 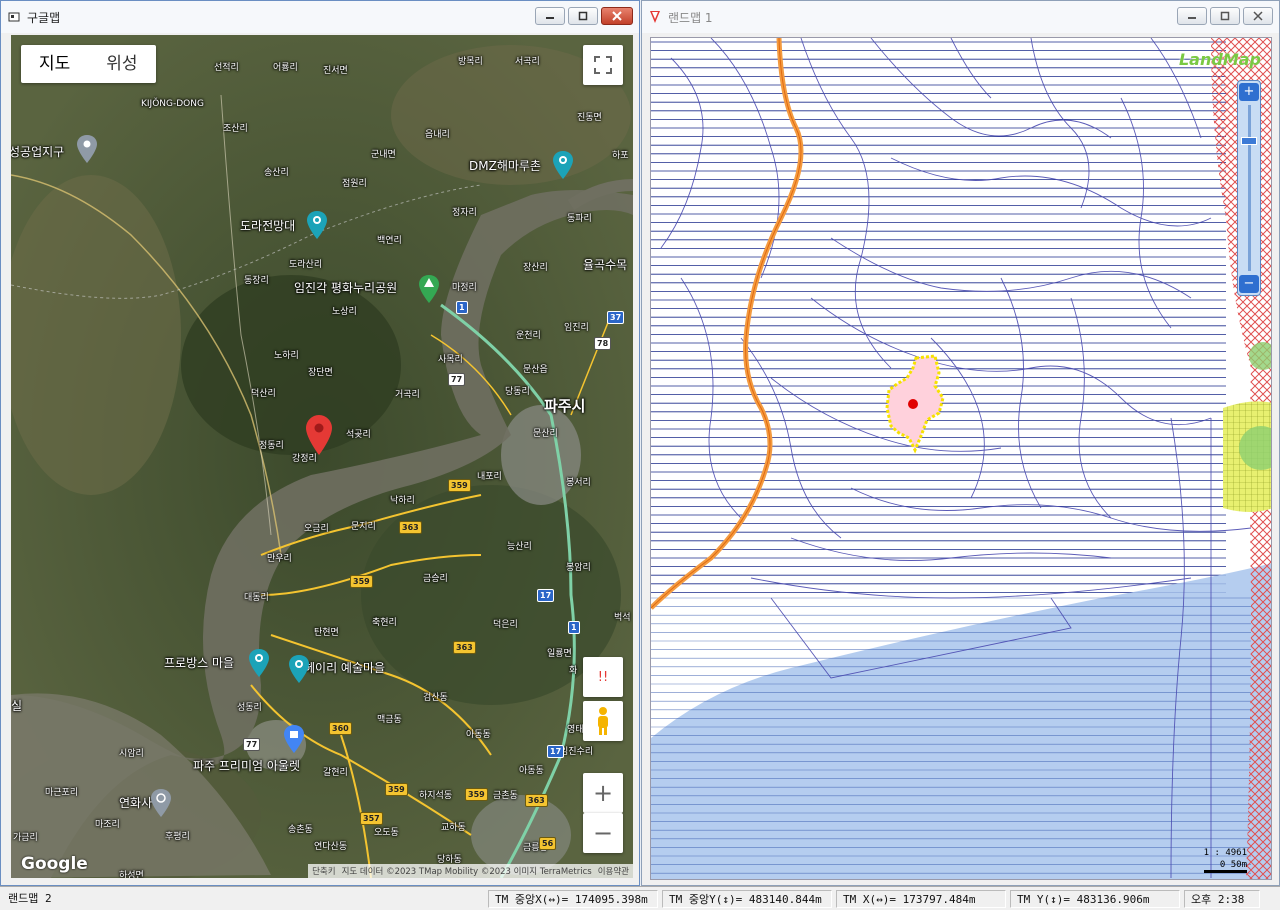 I want to click on landmap-app-icon, so click(x=655, y=17).